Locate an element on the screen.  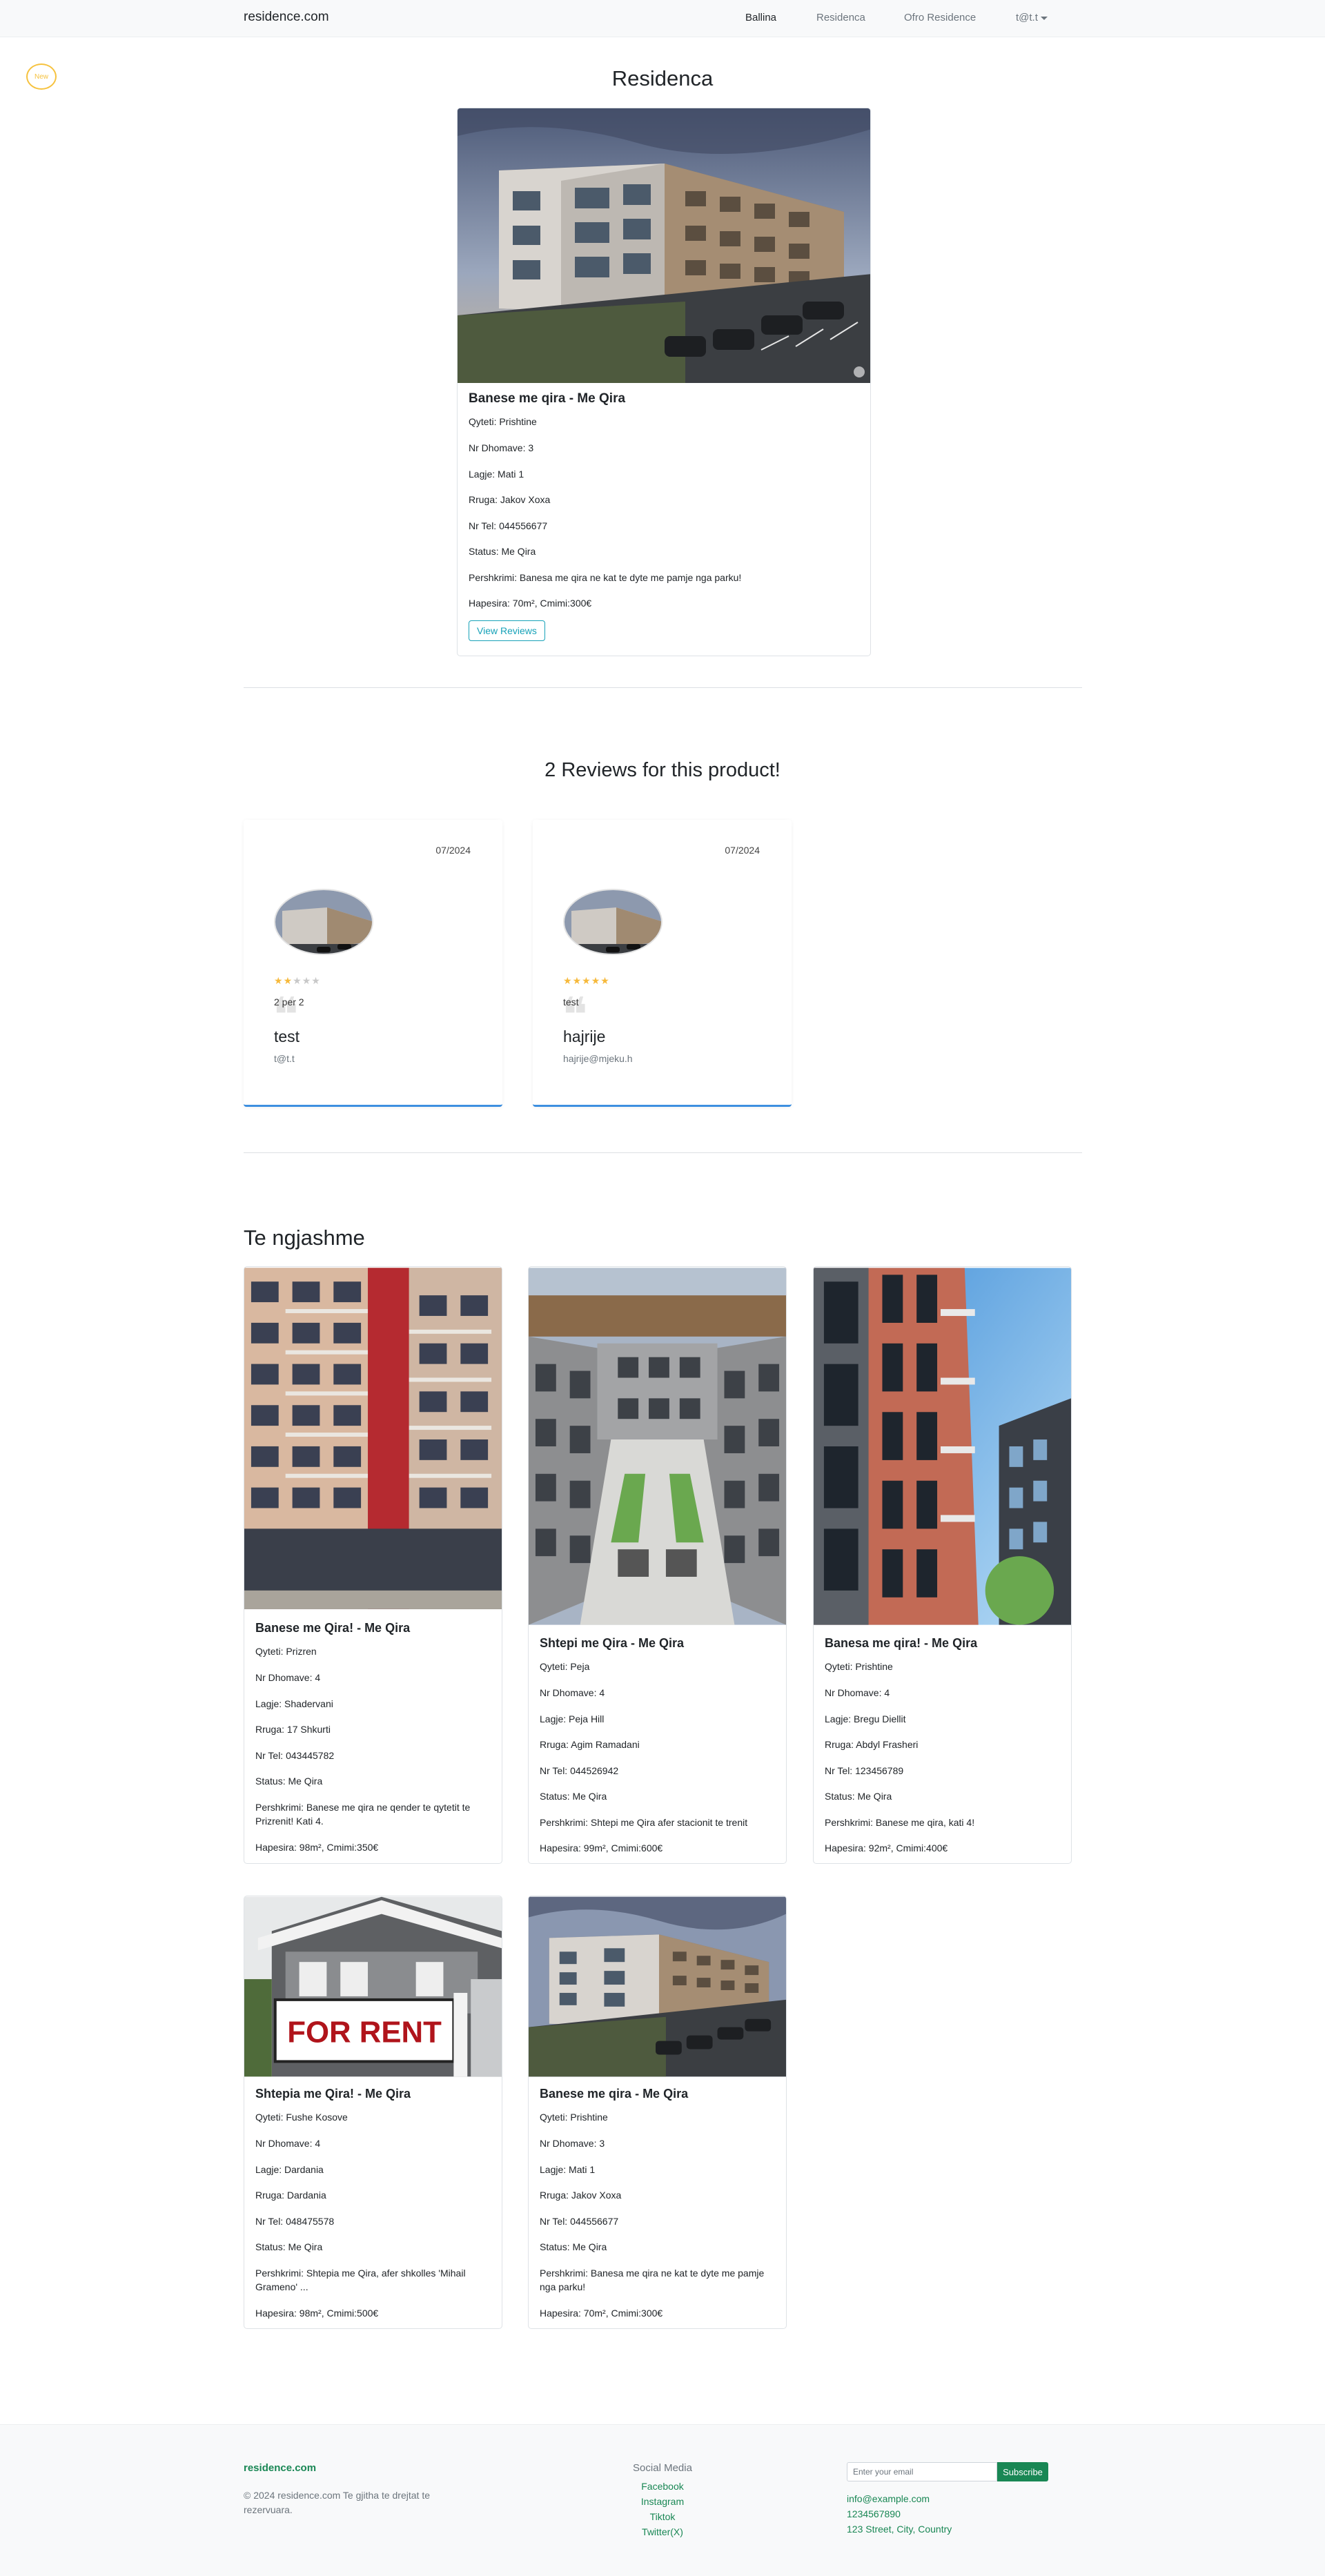
star-empty-icon: ★ is located at coordinates (307, 980).